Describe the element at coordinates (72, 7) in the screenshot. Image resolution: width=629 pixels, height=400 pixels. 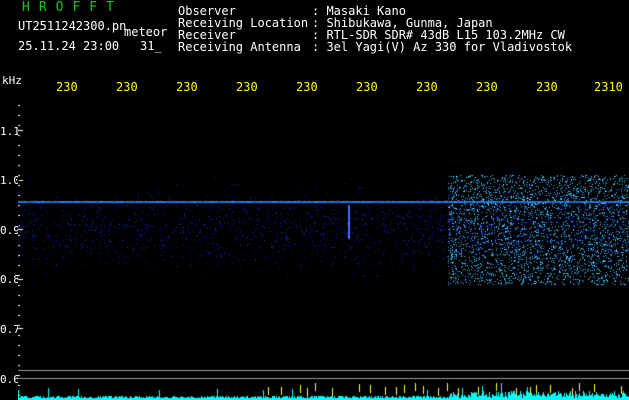
I see `app-title: HROFFT` at that location.